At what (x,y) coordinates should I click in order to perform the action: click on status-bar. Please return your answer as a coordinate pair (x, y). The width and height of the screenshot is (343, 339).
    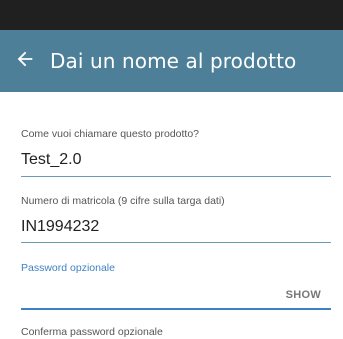
    Looking at the image, I should click on (171, 15).